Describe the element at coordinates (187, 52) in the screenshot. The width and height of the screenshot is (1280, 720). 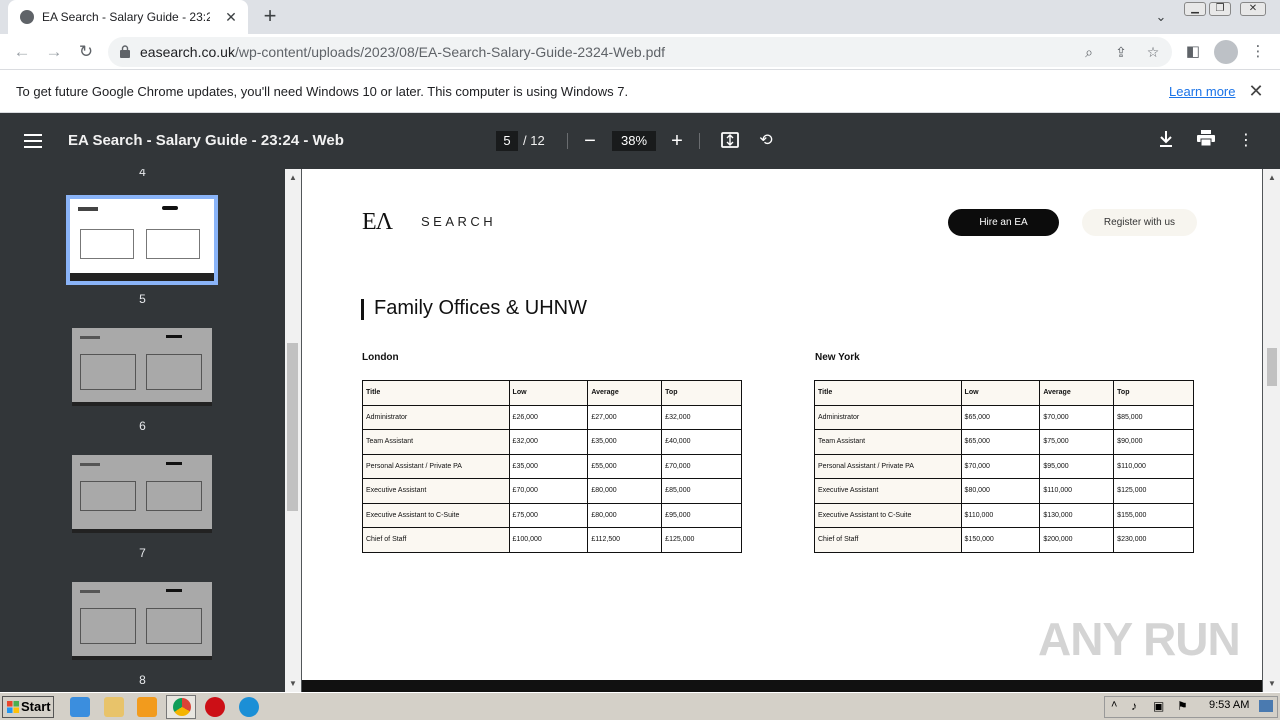
I see `url-host: easearch.co.uk` at that location.